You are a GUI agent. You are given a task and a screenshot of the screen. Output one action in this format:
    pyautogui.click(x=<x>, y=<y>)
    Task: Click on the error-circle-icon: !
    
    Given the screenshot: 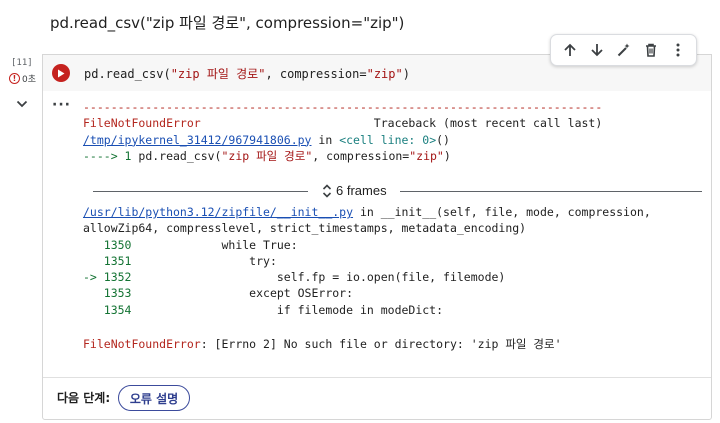 What is the action you would take?
    pyautogui.click(x=14, y=78)
    